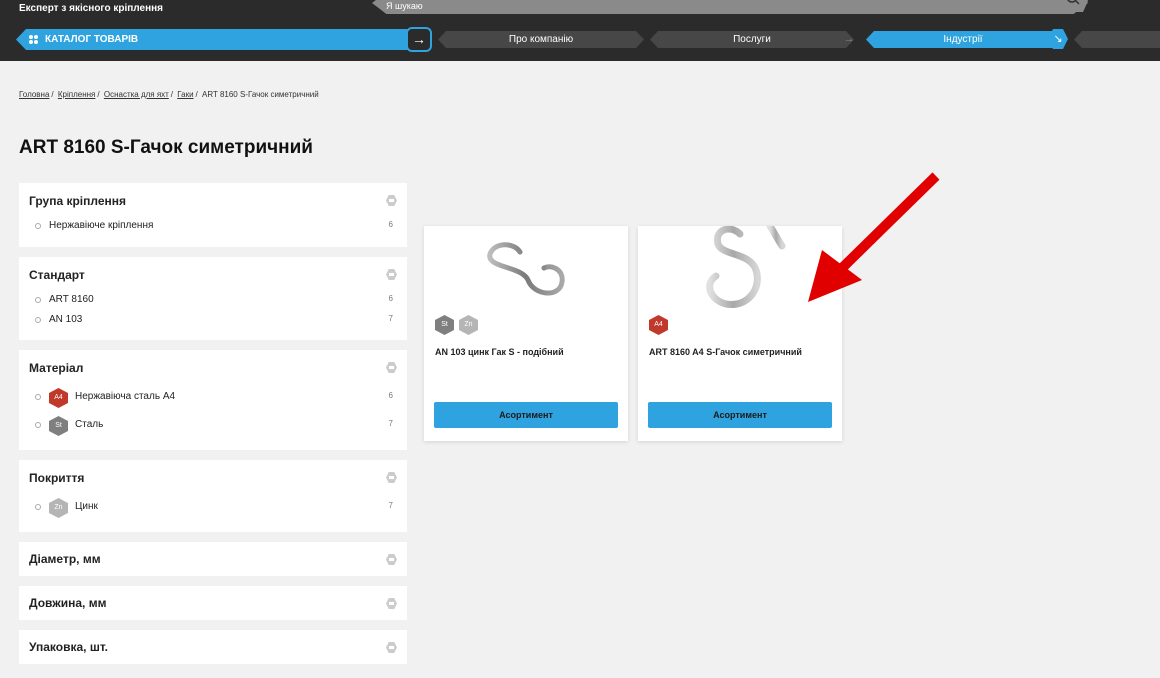 The width and height of the screenshot is (1160, 678). What do you see at coordinates (71, 299) in the screenshot?
I see `option-label: ART 8160` at bounding box center [71, 299].